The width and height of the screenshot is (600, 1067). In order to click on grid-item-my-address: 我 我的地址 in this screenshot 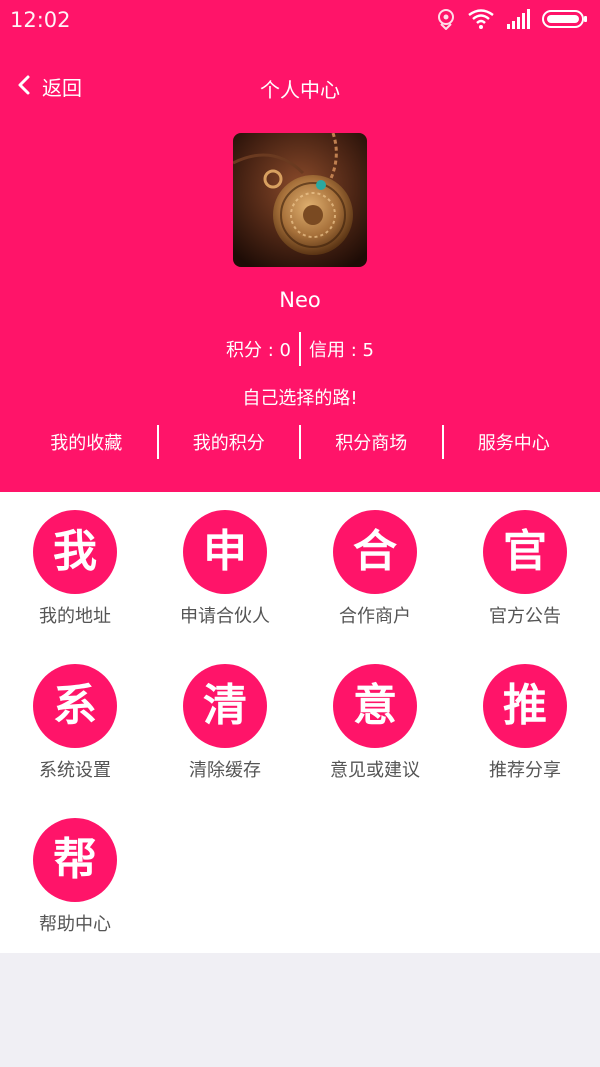, I will do `click(75, 562)`.